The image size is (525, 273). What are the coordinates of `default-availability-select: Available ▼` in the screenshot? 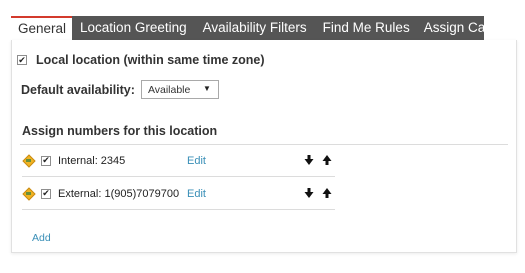 It's located at (179, 89).